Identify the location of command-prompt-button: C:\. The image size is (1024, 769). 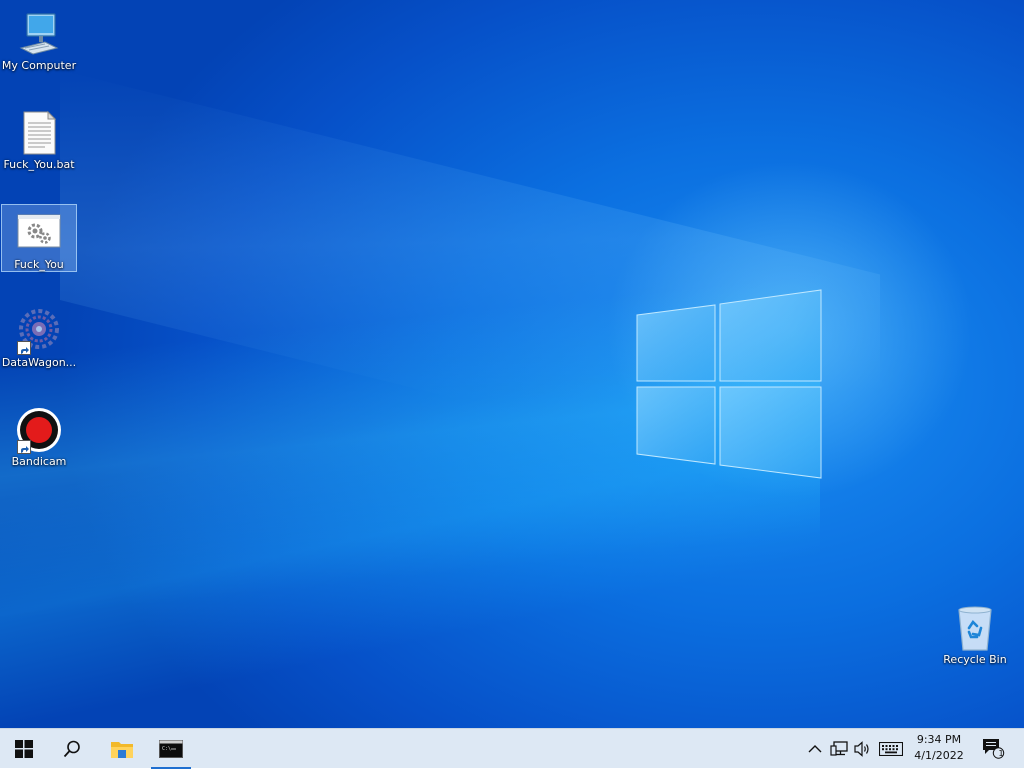
(171, 749).